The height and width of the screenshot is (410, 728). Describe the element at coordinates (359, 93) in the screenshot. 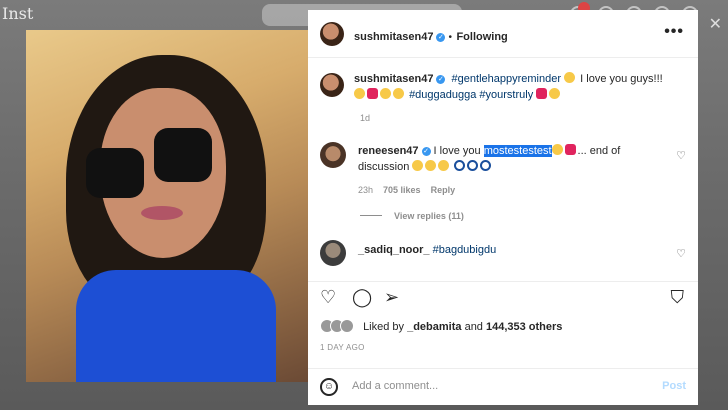

I see `grin-emoji-icon` at that location.